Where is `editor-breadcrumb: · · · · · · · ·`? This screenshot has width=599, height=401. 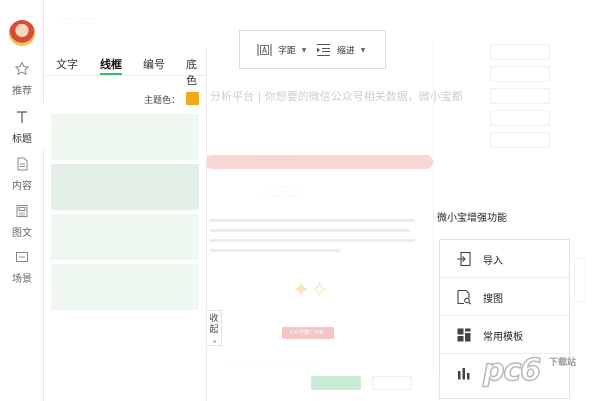 editor-breadcrumb: · · · · · · · · is located at coordinates (77, 19).